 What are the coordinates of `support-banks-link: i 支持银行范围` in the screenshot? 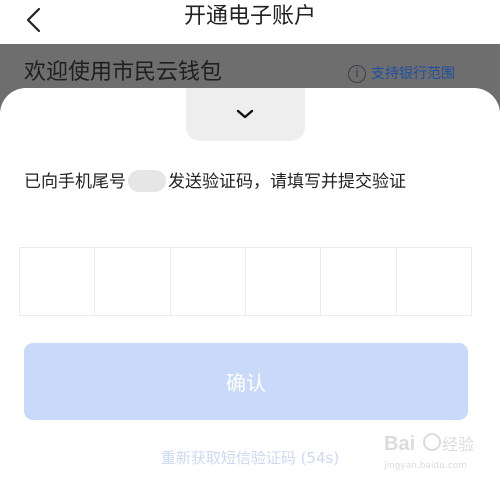 It's located at (401, 74).